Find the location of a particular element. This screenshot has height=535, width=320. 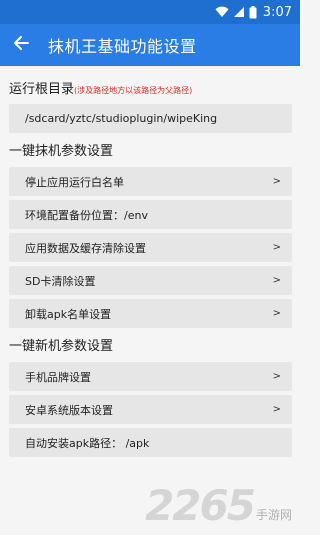

android-version-row: 安卓系统版本设置 > is located at coordinates (150, 409).